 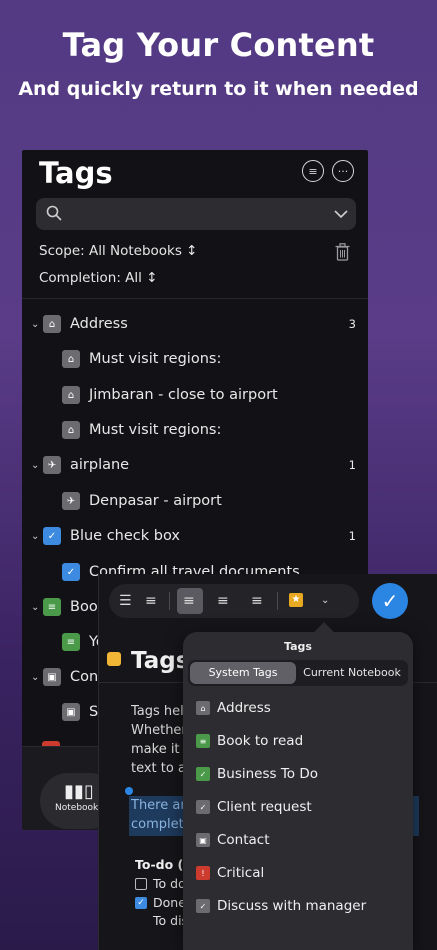 I want to click on scope-selector: Scope: All Notebooks ↕, so click(x=118, y=251).